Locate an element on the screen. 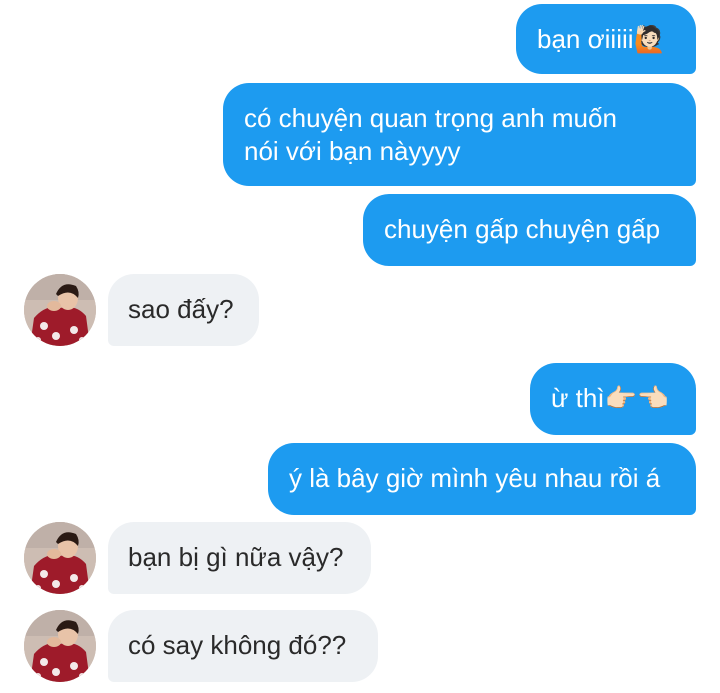 This screenshot has width=720, height=693. received-message: có say không đó?? is located at coordinates (243, 646).